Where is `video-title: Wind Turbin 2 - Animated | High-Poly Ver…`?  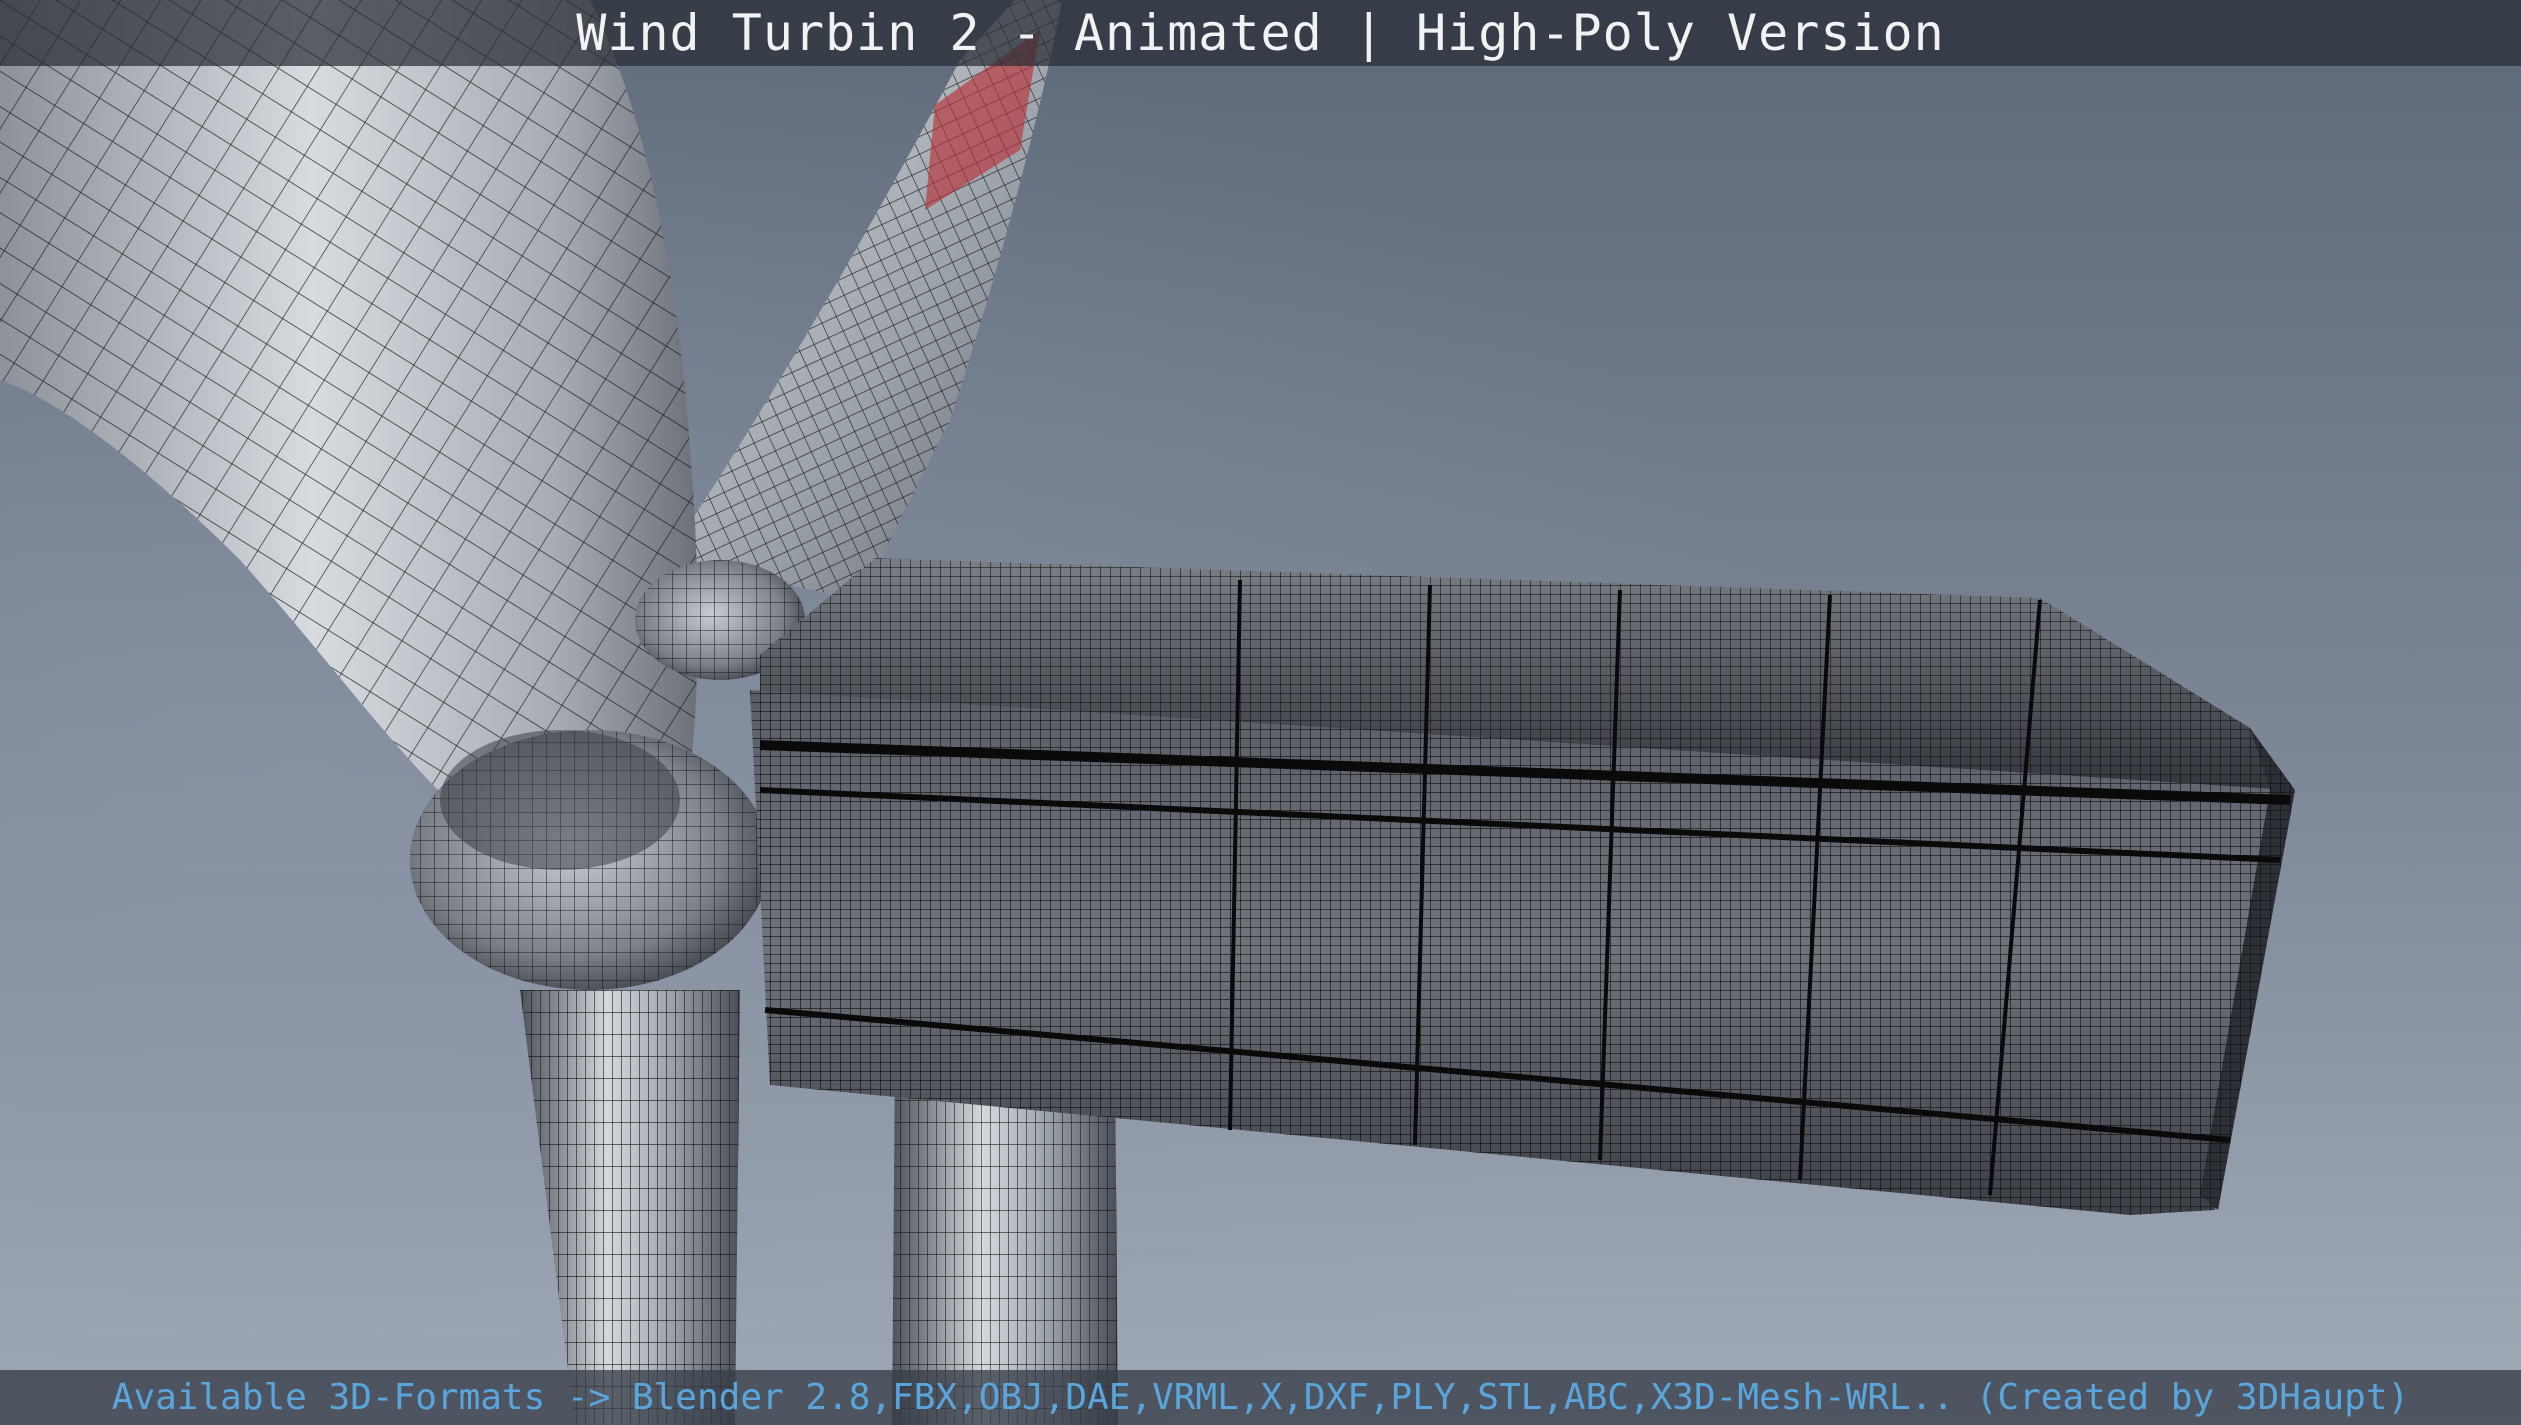 video-title: Wind Turbin 2 - Animated | High-Poly Ver… is located at coordinates (1260, 33).